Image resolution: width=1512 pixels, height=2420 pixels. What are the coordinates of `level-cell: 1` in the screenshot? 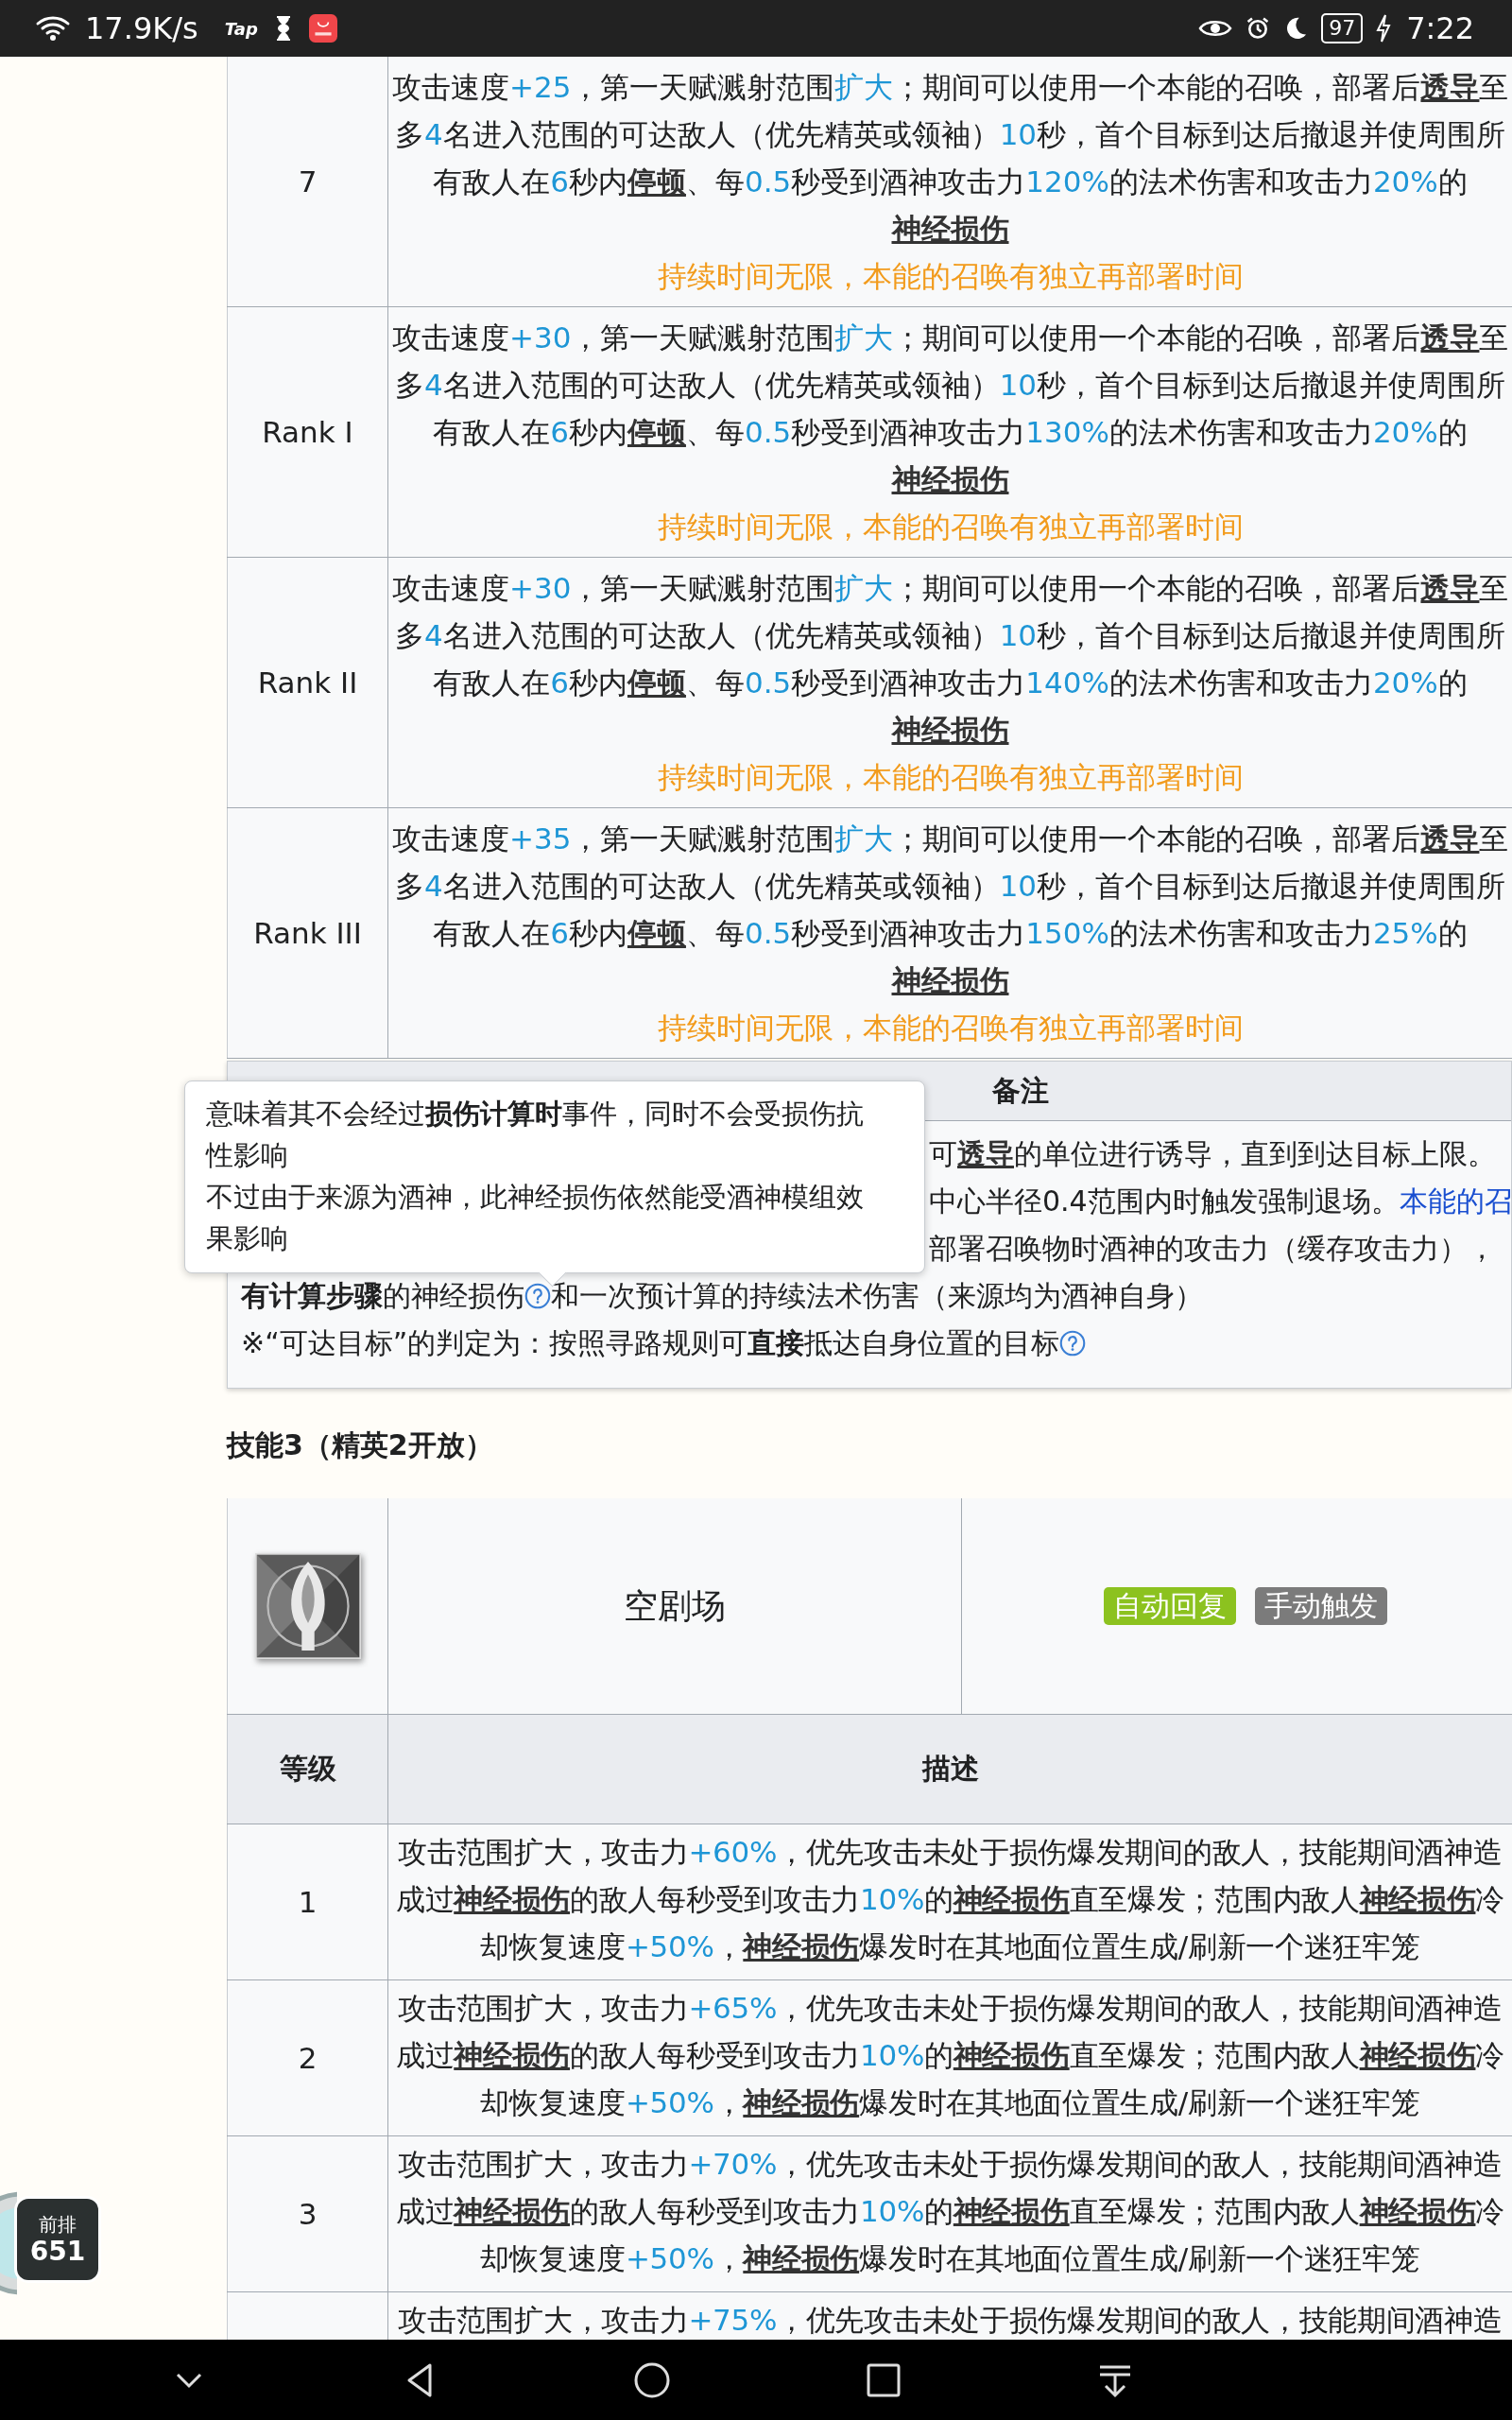 It's located at (307, 1902).